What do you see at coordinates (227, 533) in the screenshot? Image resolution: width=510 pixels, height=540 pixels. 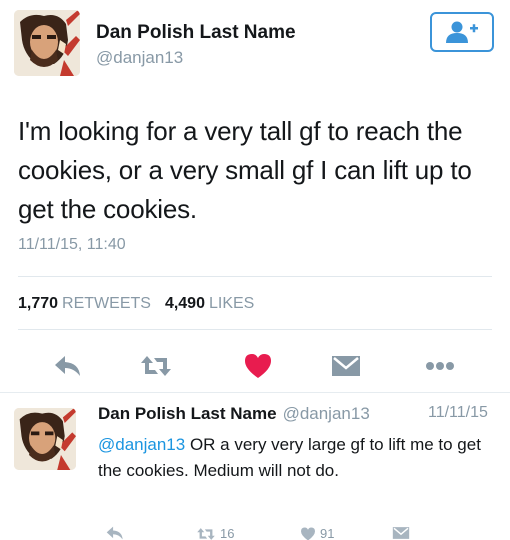 I see `reply-retweets-count: 16` at bounding box center [227, 533].